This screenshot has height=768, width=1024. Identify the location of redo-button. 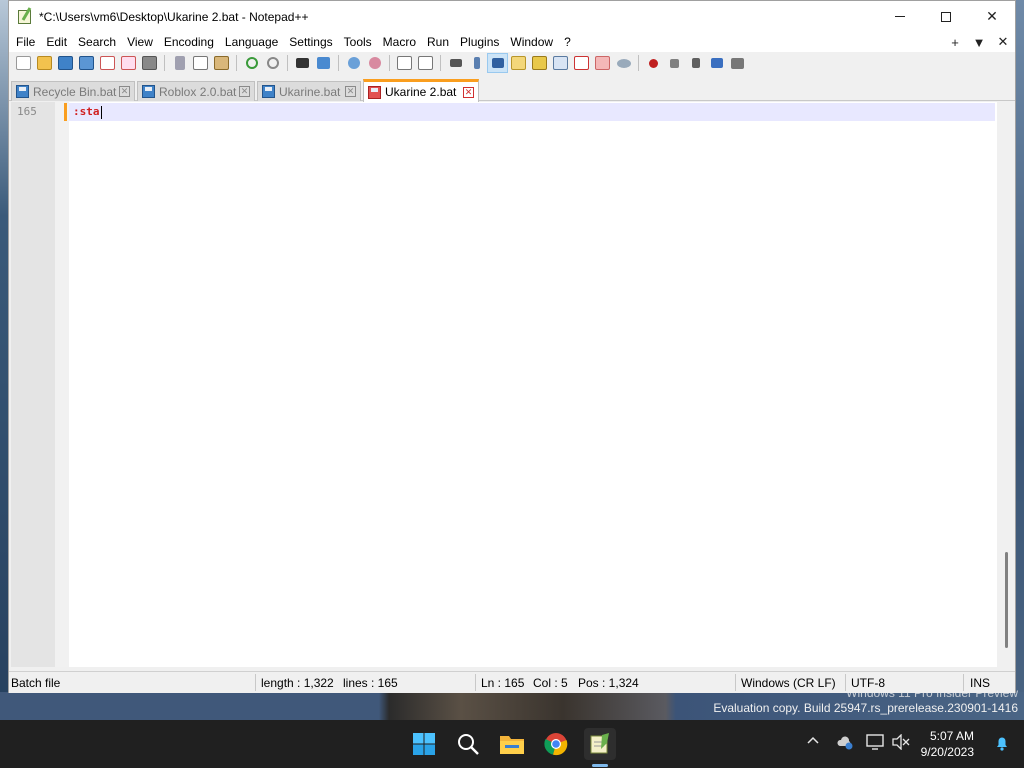
(272, 63).